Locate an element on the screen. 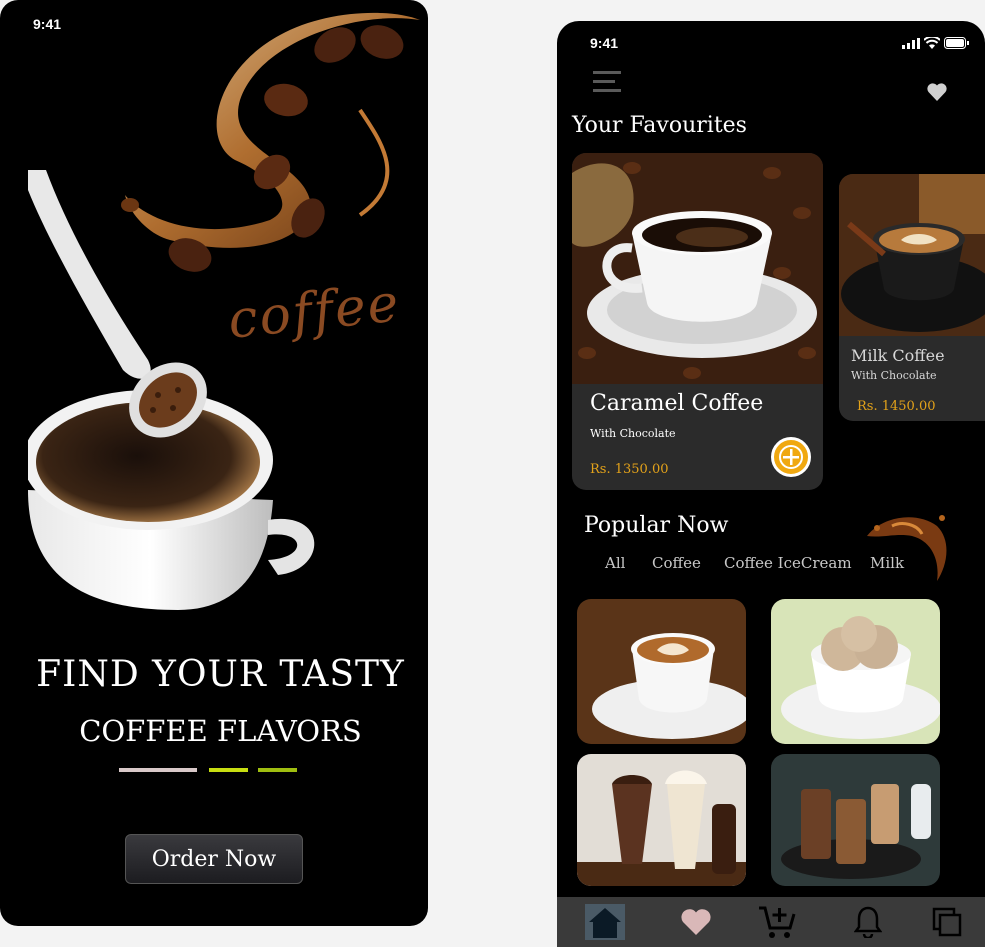 The width and height of the screenshot is (985, 947). latte-image is located at coordinates (661, 671).